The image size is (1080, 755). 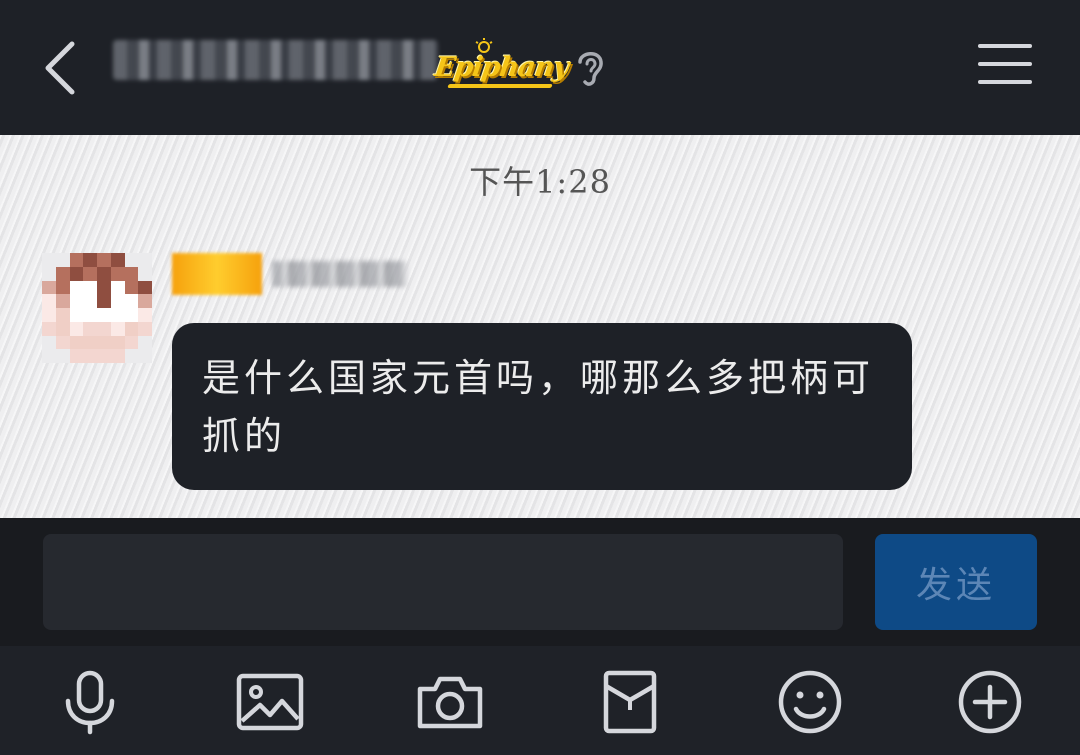 I want to click on message-text: 是什么国家元首吗，哪那么多把柄可抓的, so click(x=538, y=407).